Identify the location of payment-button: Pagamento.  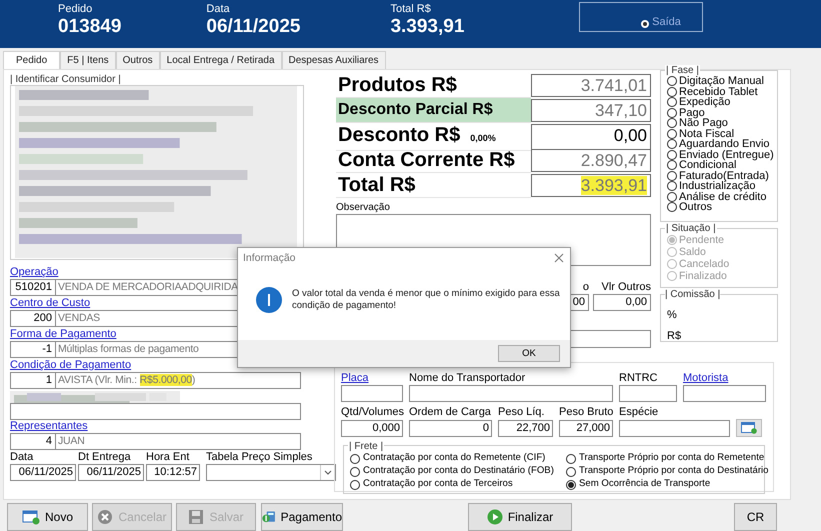
(302, 517).